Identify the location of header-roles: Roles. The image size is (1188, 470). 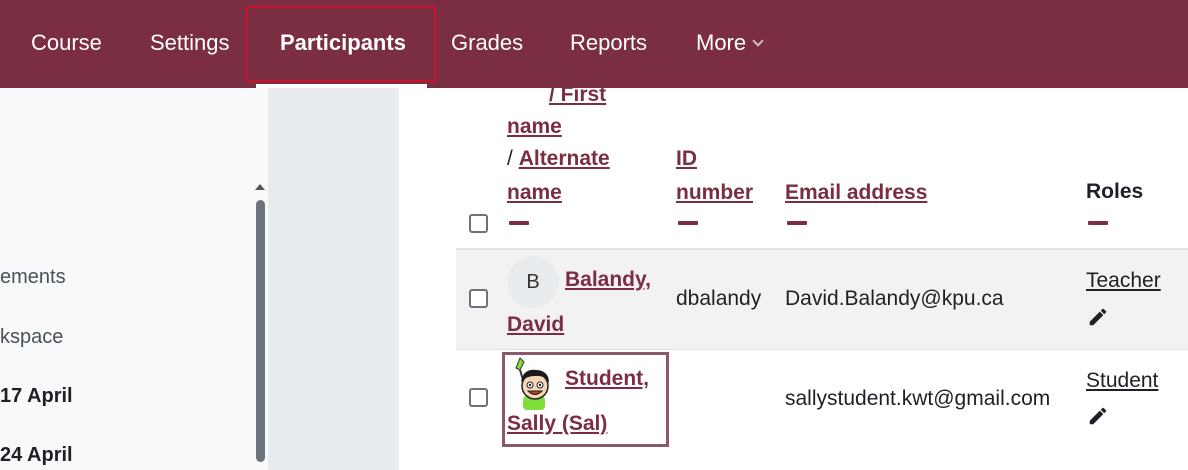
(1115, 191).